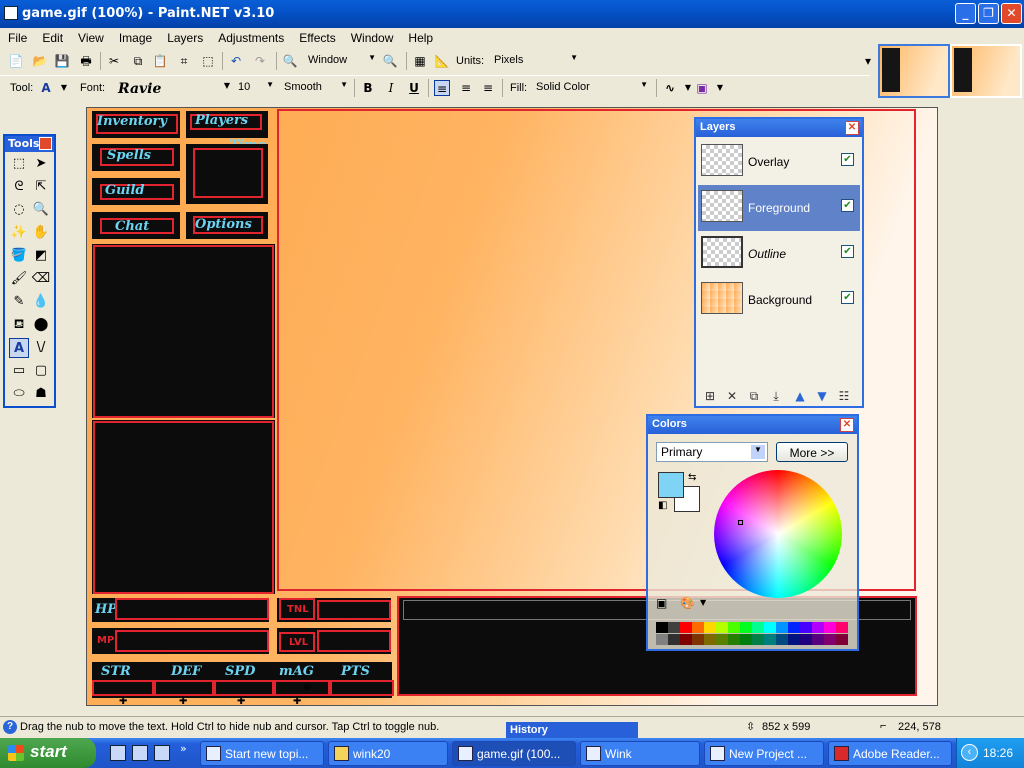 This screenshot has height=768, width=1024. I want to click on menu-view: View, so click(90, 36).